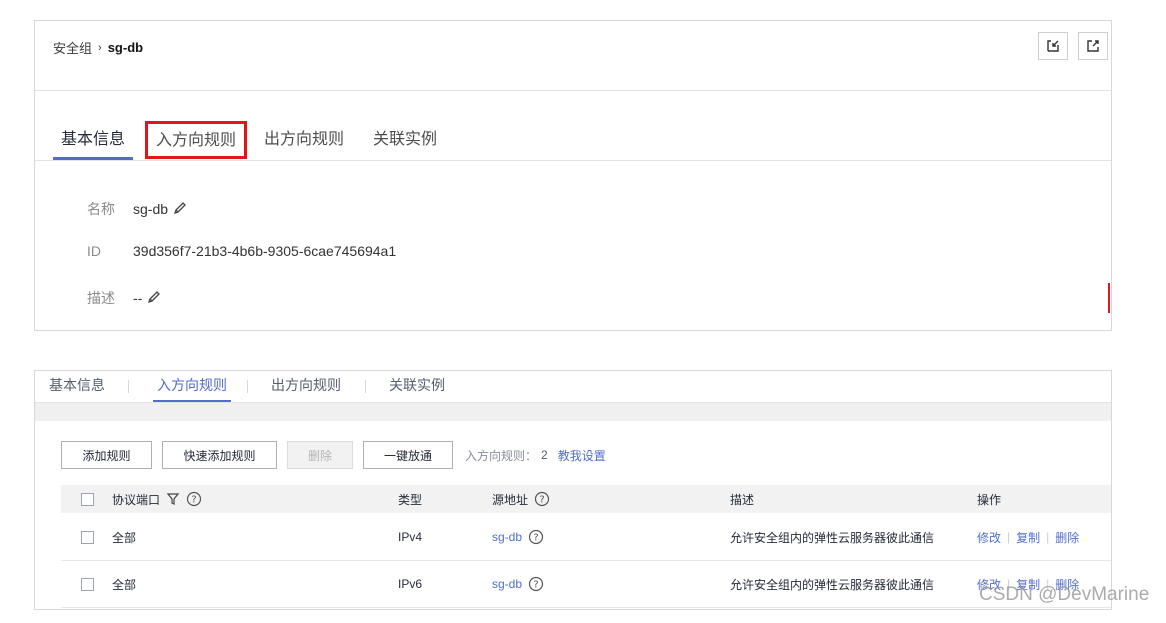 The width and height of the screenshot is (1166, 623). I want to click on breadcrumb-parent-link: 安全组, so click(72, 47).